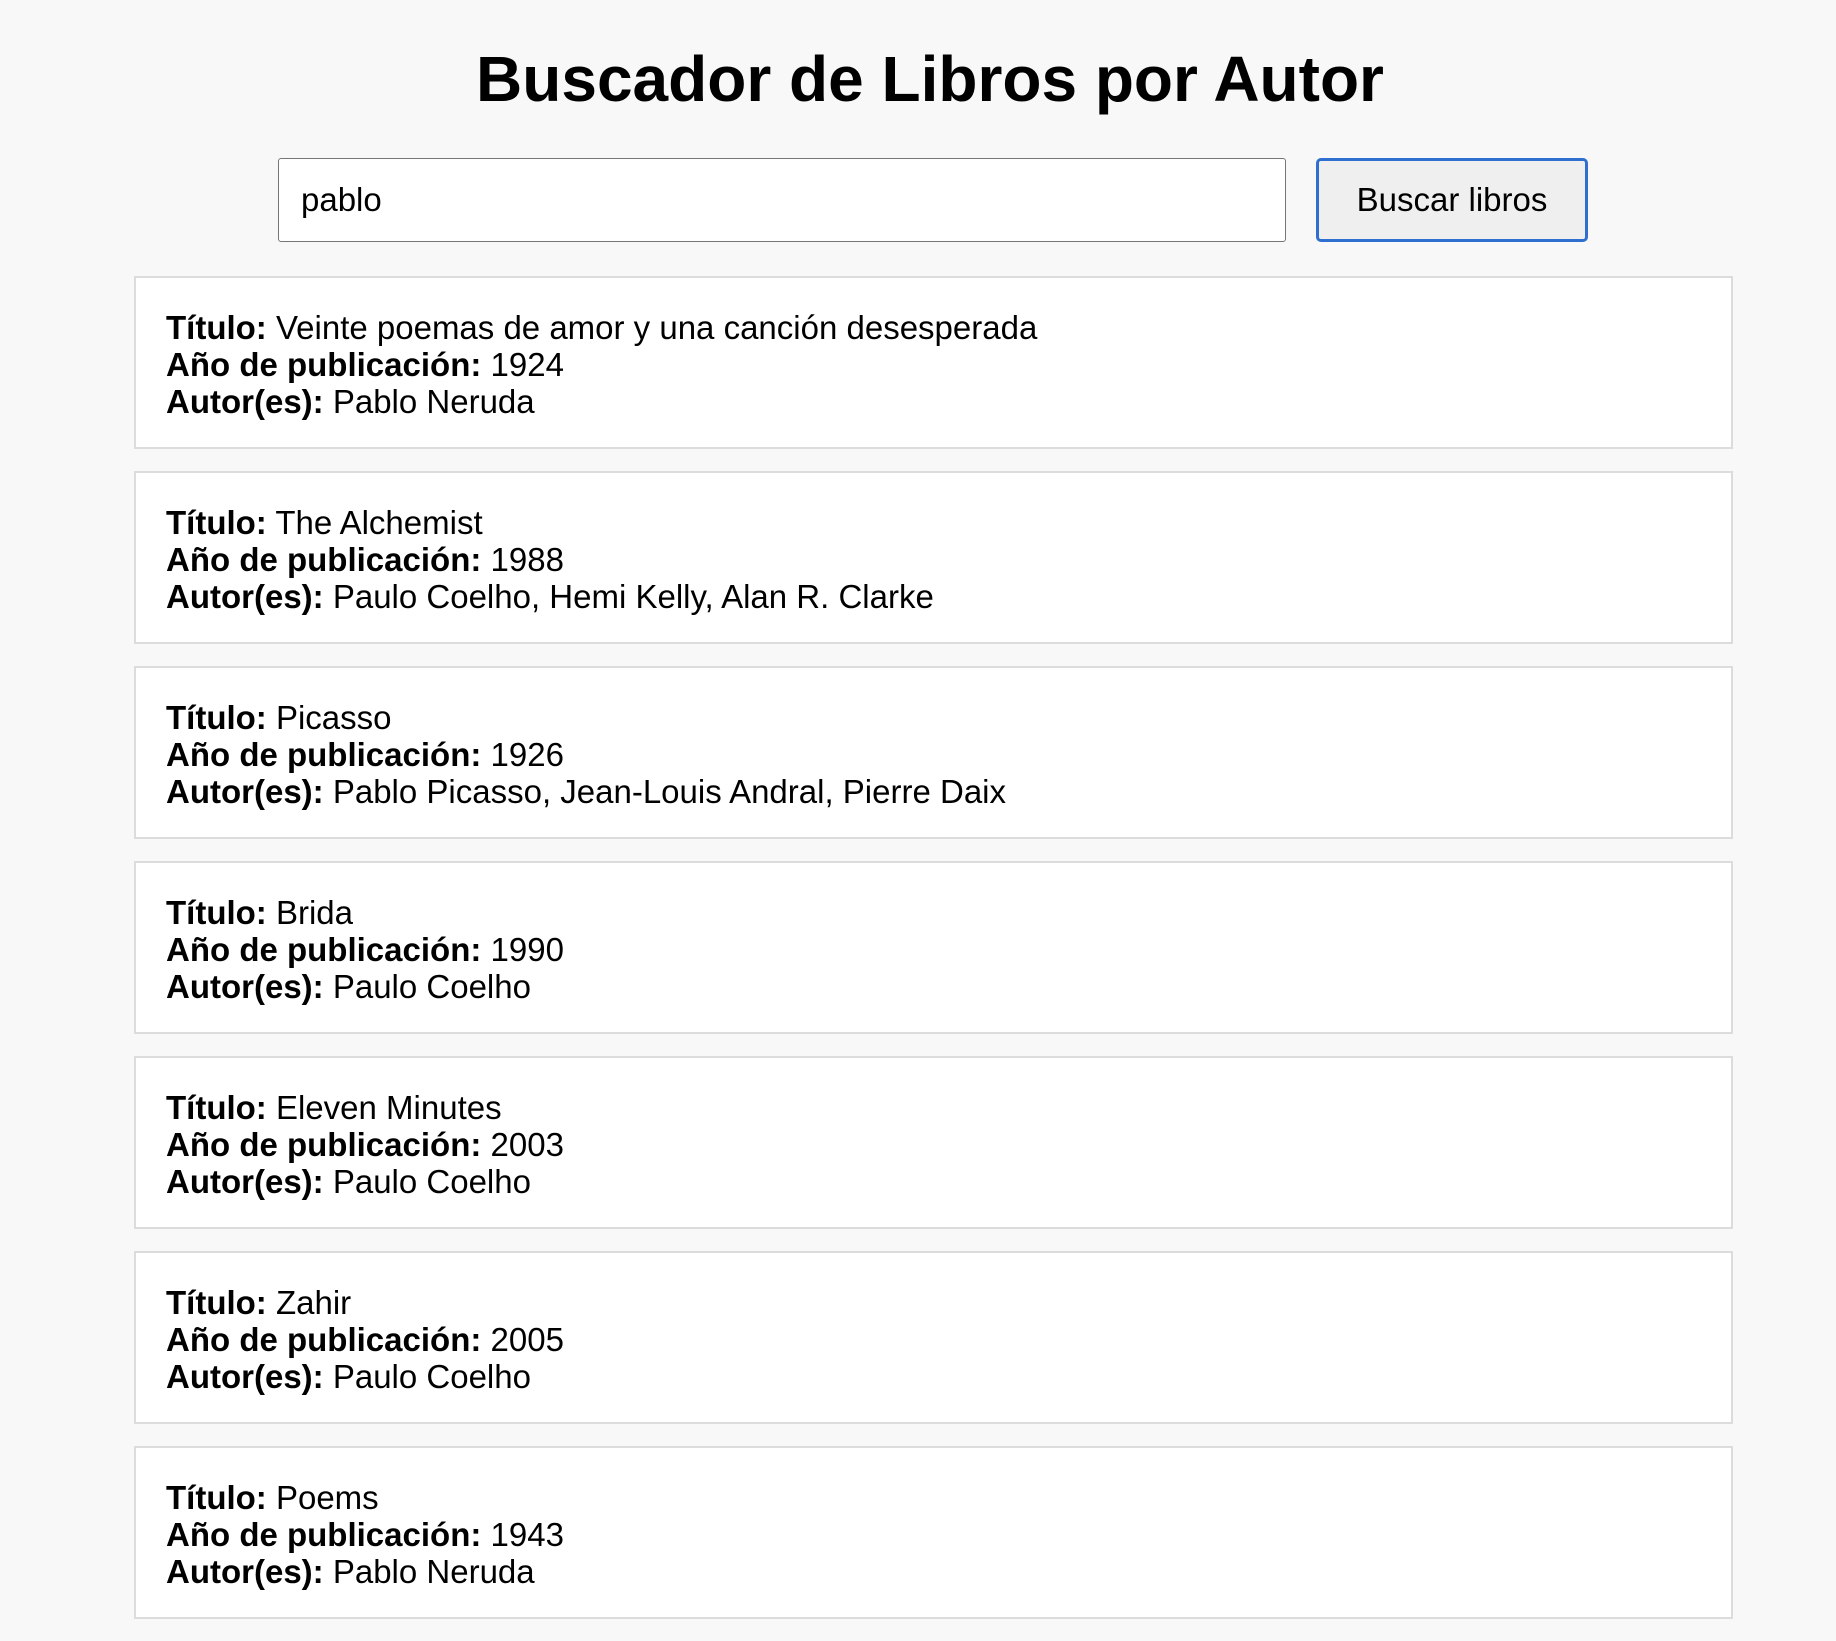 The width and height of the screenshot is (1836, 1641). What do you see at coordinates (527, 754) in the screenshot?
I see `book-year: 1926` at bounding box center [527, 754].